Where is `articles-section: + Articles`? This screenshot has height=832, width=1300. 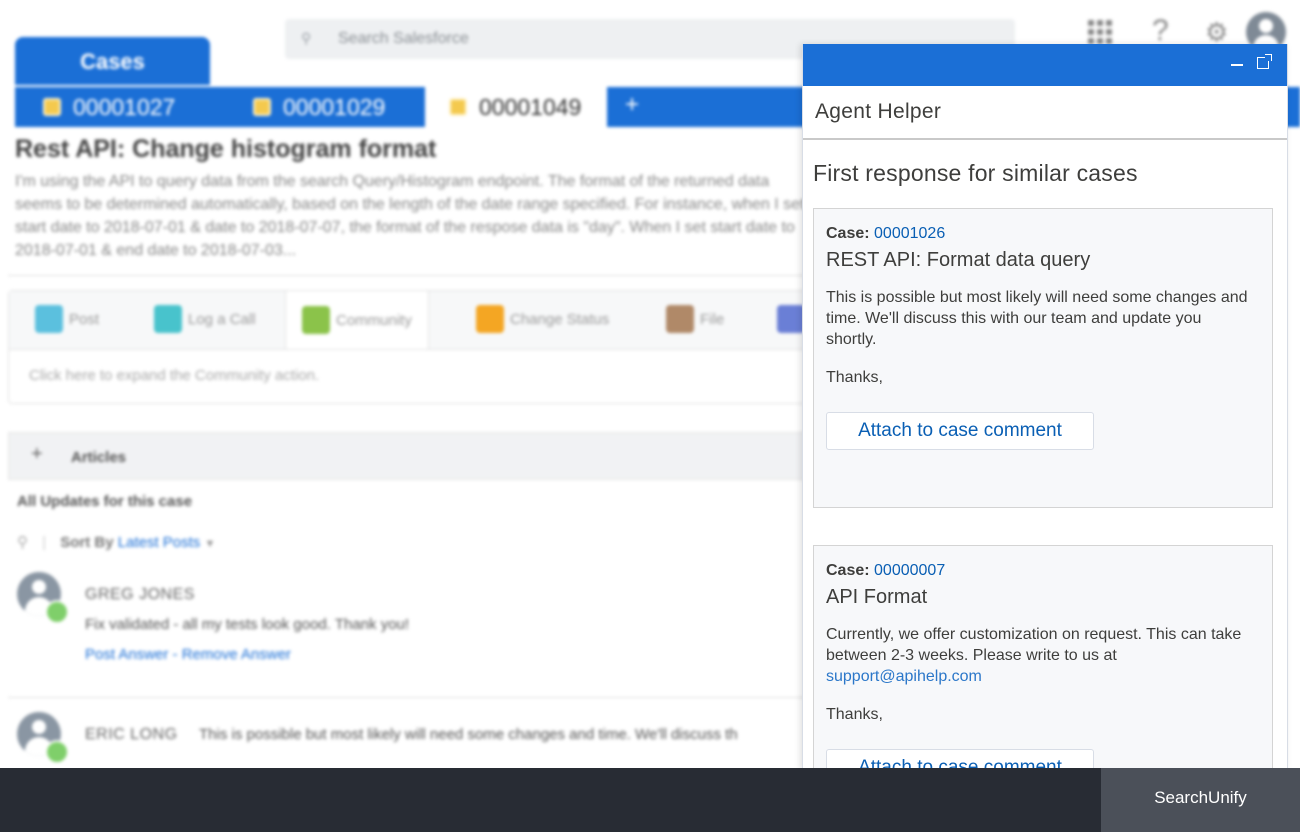
articles-section: + Articles is located at coordinates (409, 456).